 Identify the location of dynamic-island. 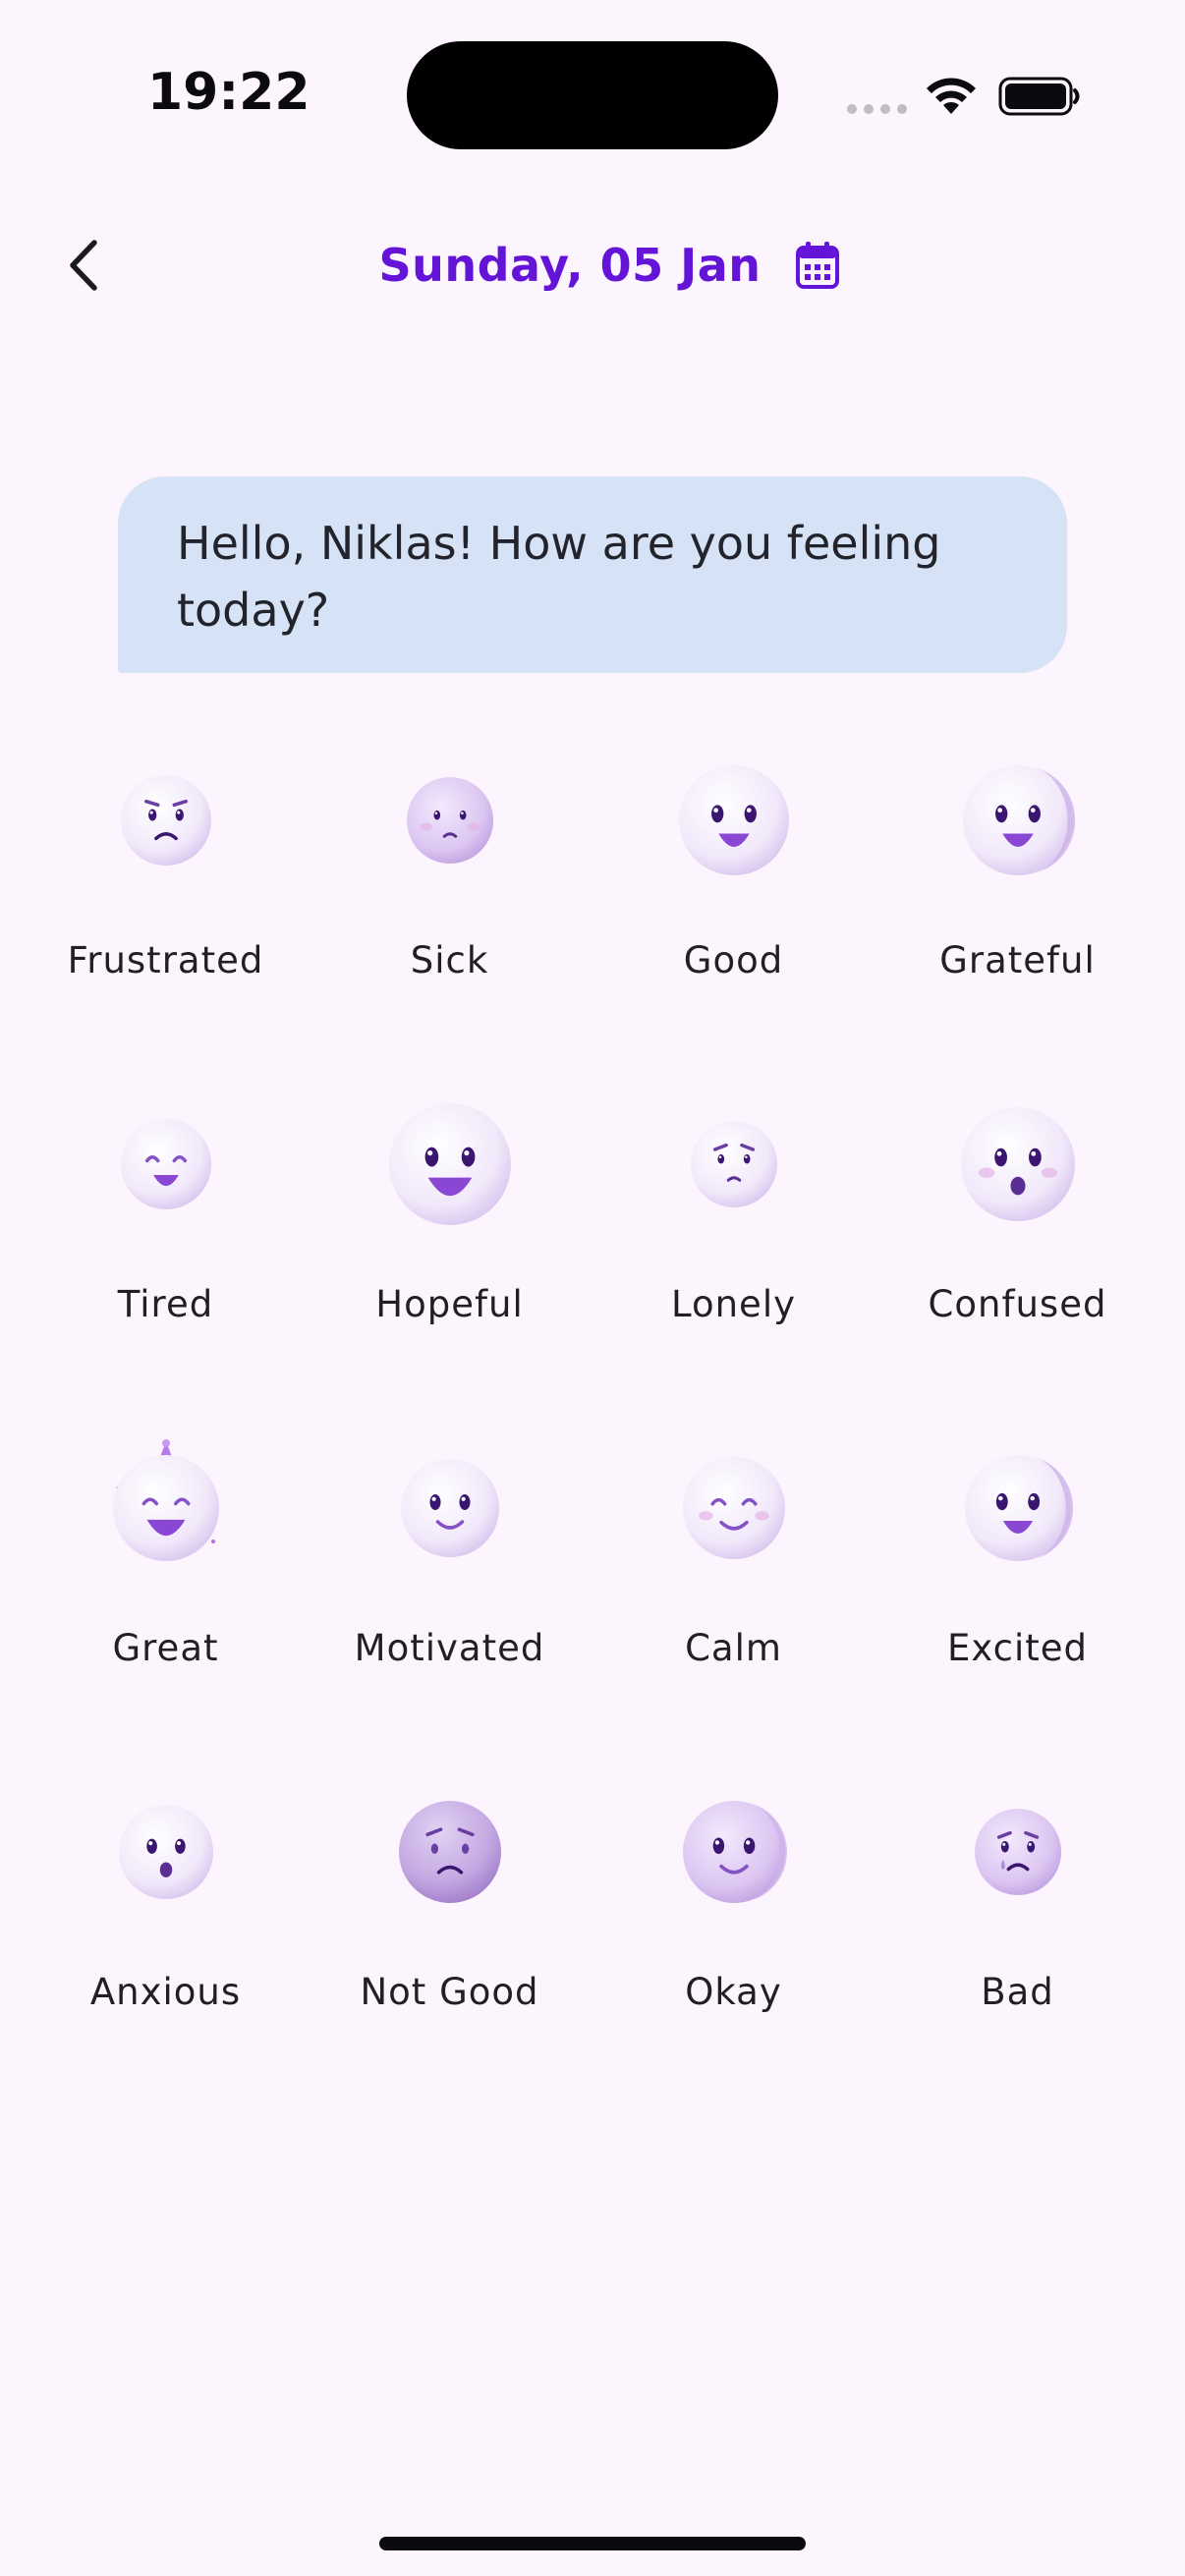
(592, 95).